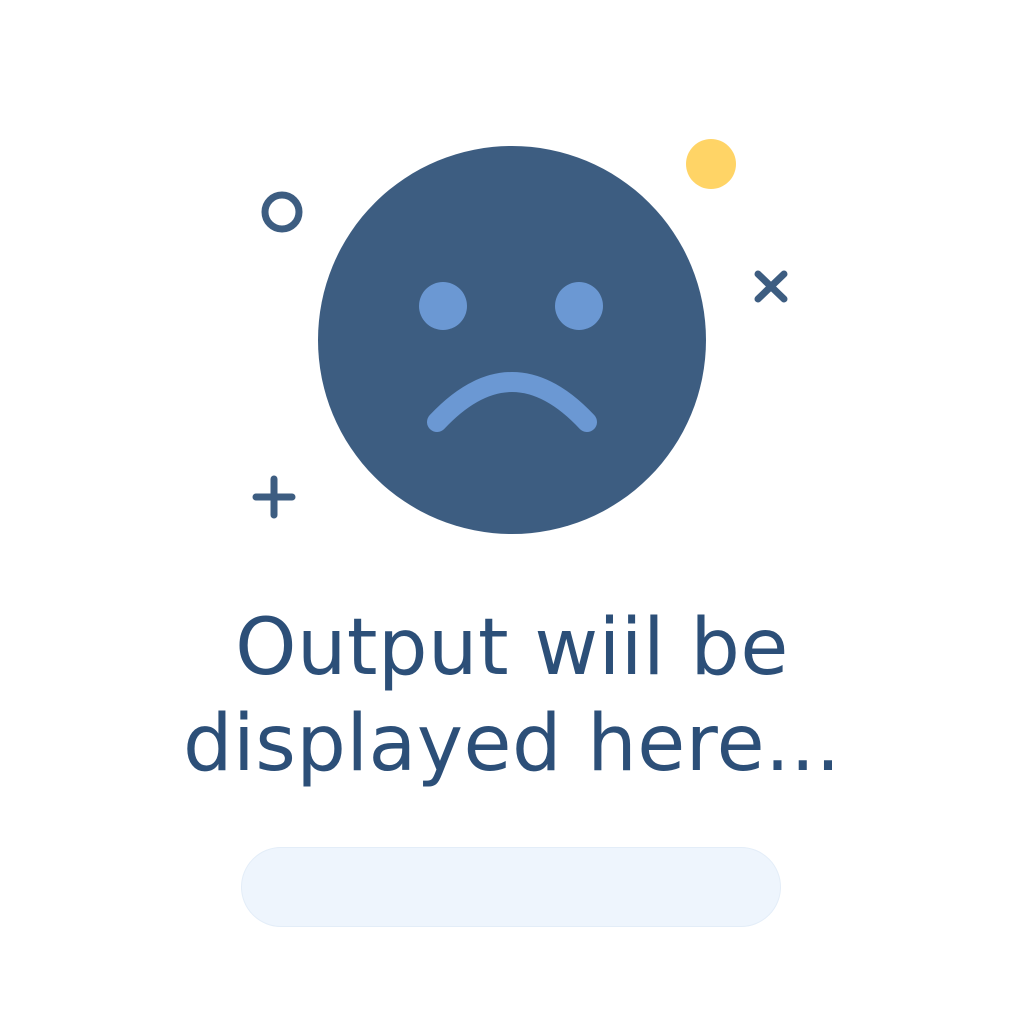  I want to click on dot-icon, so click(711, 164).